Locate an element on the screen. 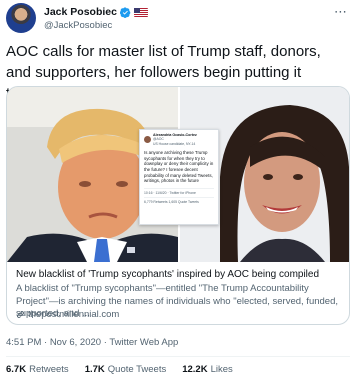 The width and height of the screenshot is (356, 384). us-flag-icon is located at coordinates (140, 12).